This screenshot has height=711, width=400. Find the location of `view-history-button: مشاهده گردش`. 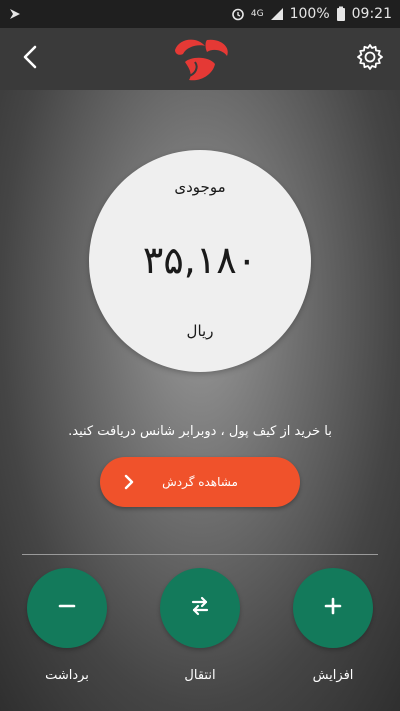

view-history-button: مشاهده گردش is located at coordinates (200, 482).